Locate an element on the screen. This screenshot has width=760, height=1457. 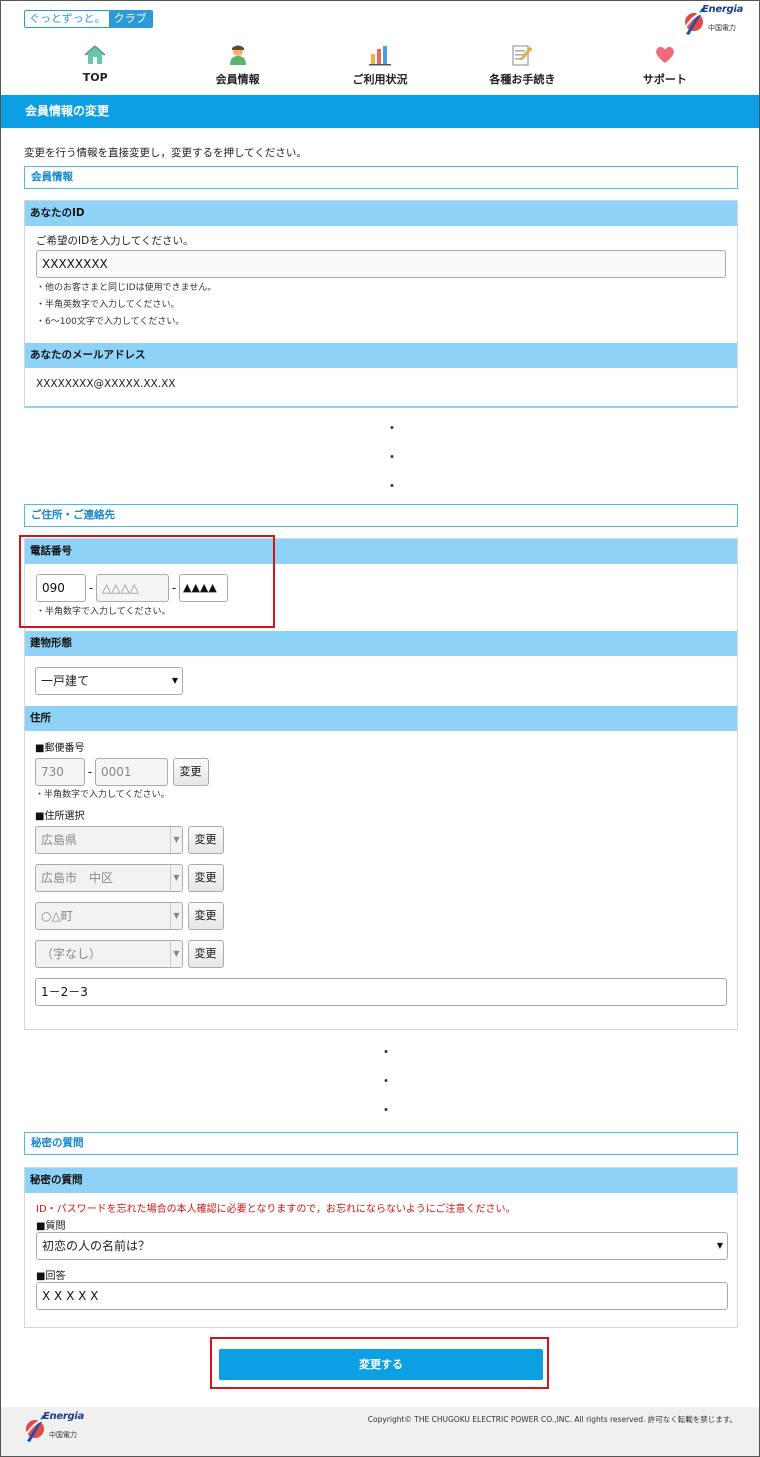
address-select-label: ■住所選択 is located at coordinates (60, 816).